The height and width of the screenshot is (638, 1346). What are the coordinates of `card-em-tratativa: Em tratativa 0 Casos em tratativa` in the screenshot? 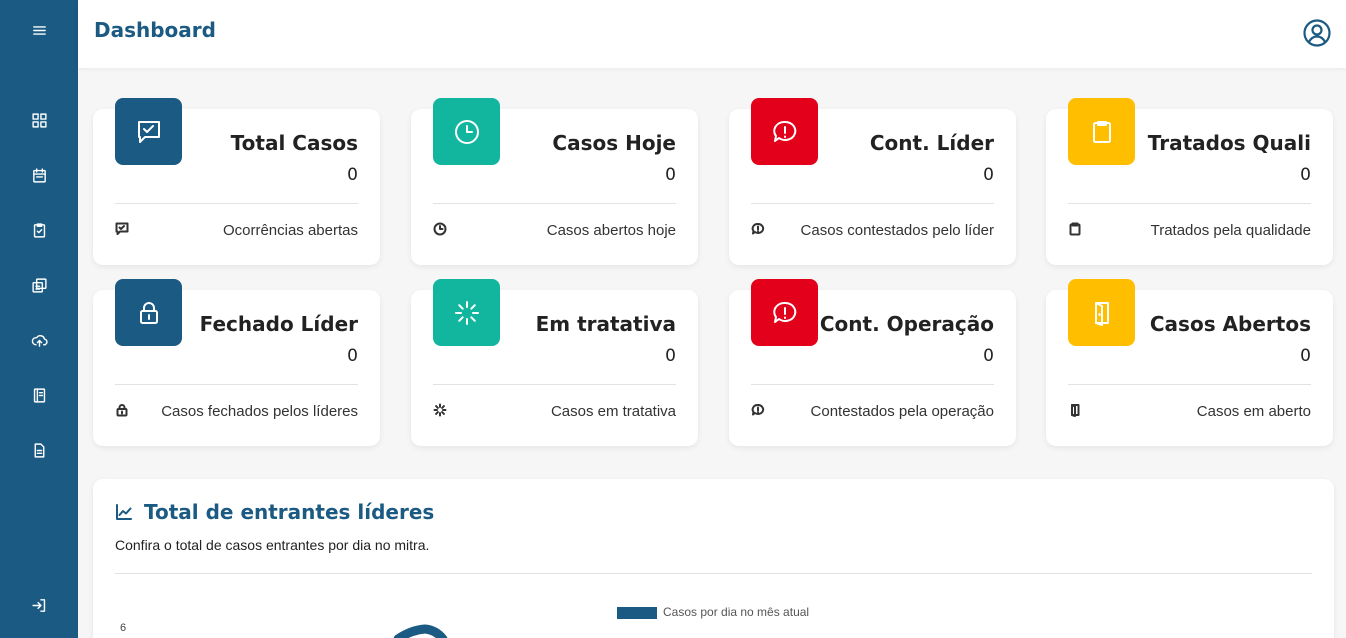 It's located at (554, 362).